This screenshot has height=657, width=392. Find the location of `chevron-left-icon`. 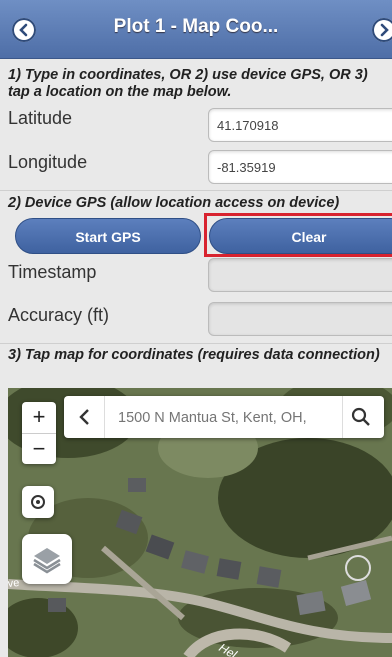

chevron-left-icon is located at coordinates (23, 30).